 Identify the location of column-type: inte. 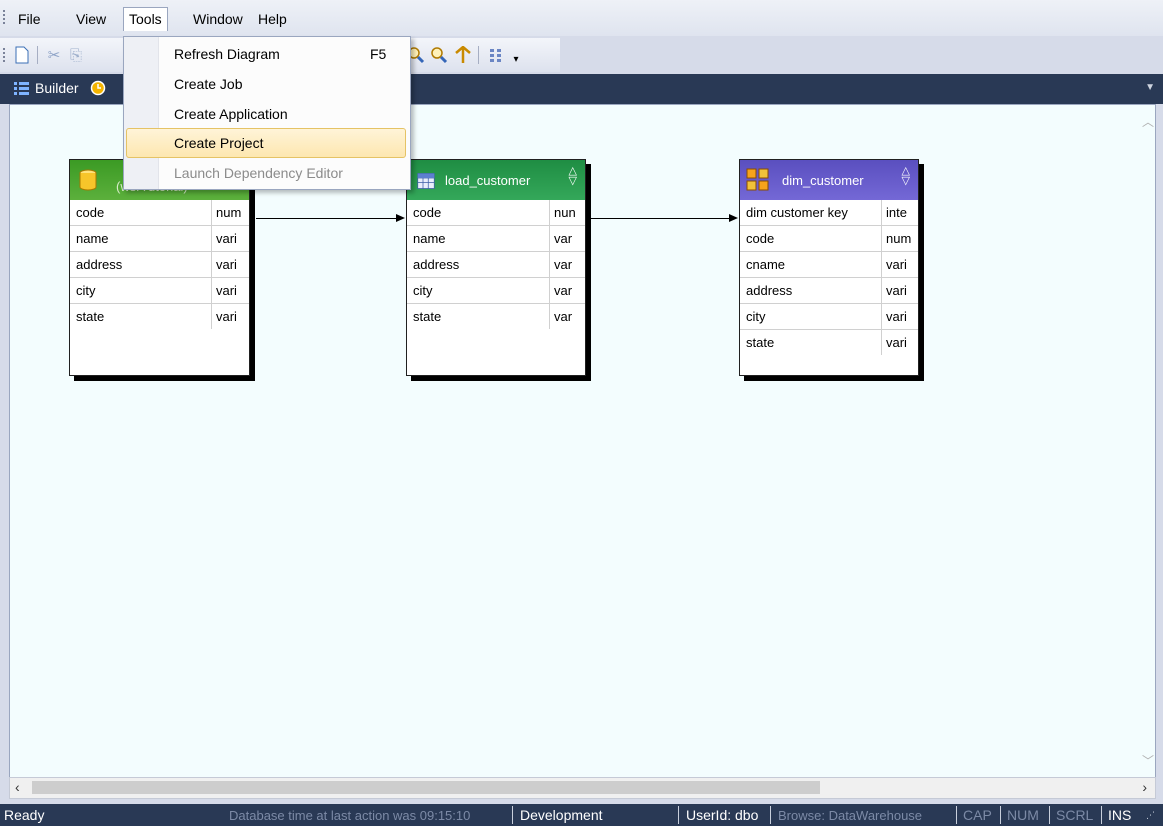
(896, 212).